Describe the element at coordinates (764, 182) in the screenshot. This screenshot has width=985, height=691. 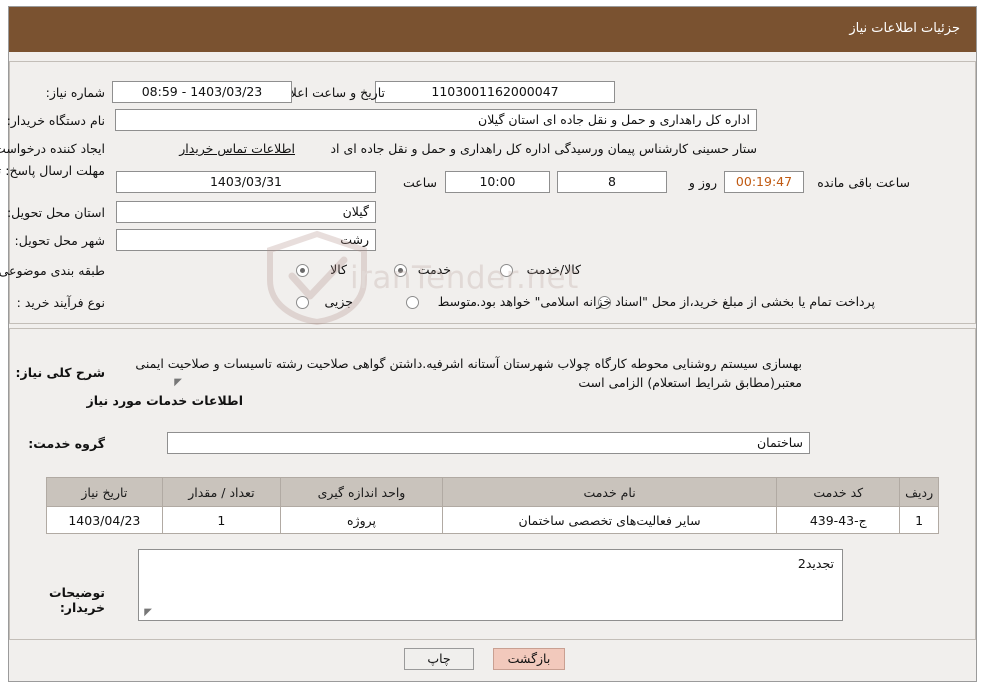
I see `remaining-time-value: 00:19:47` at that location.